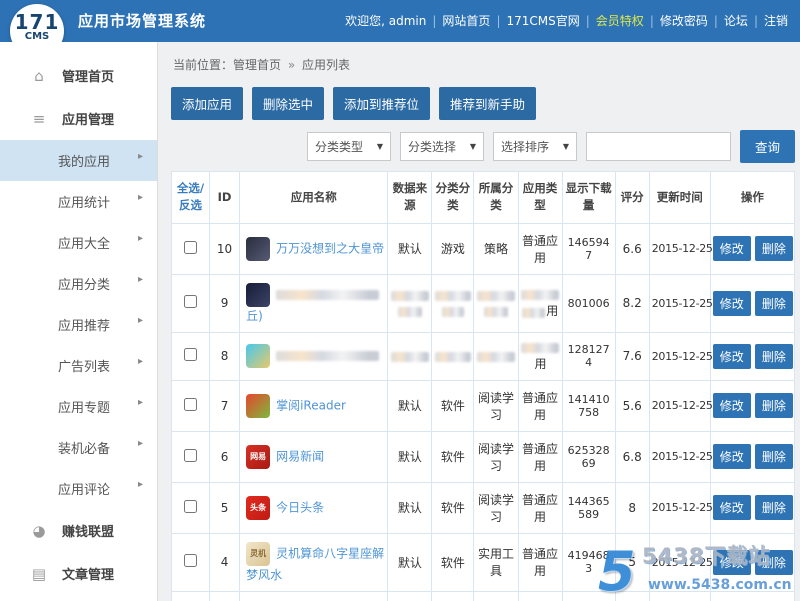 Image resolution: width=800 pixels, height=601 pixels. What do you see at coordinates (552, 310) in the screenshot?
I see `visible-fragment: 用` at bounding box center [552, 310].